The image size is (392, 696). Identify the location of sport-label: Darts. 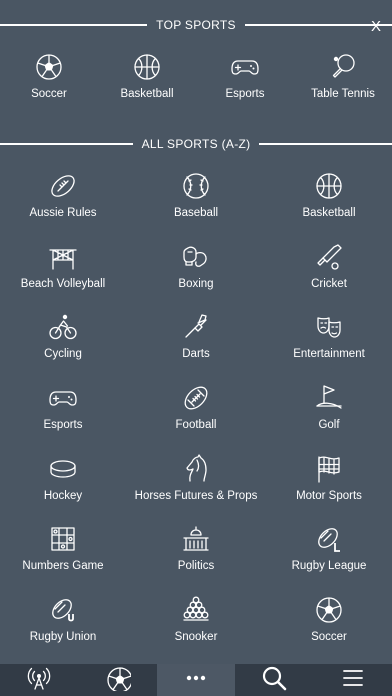
(196, 354).